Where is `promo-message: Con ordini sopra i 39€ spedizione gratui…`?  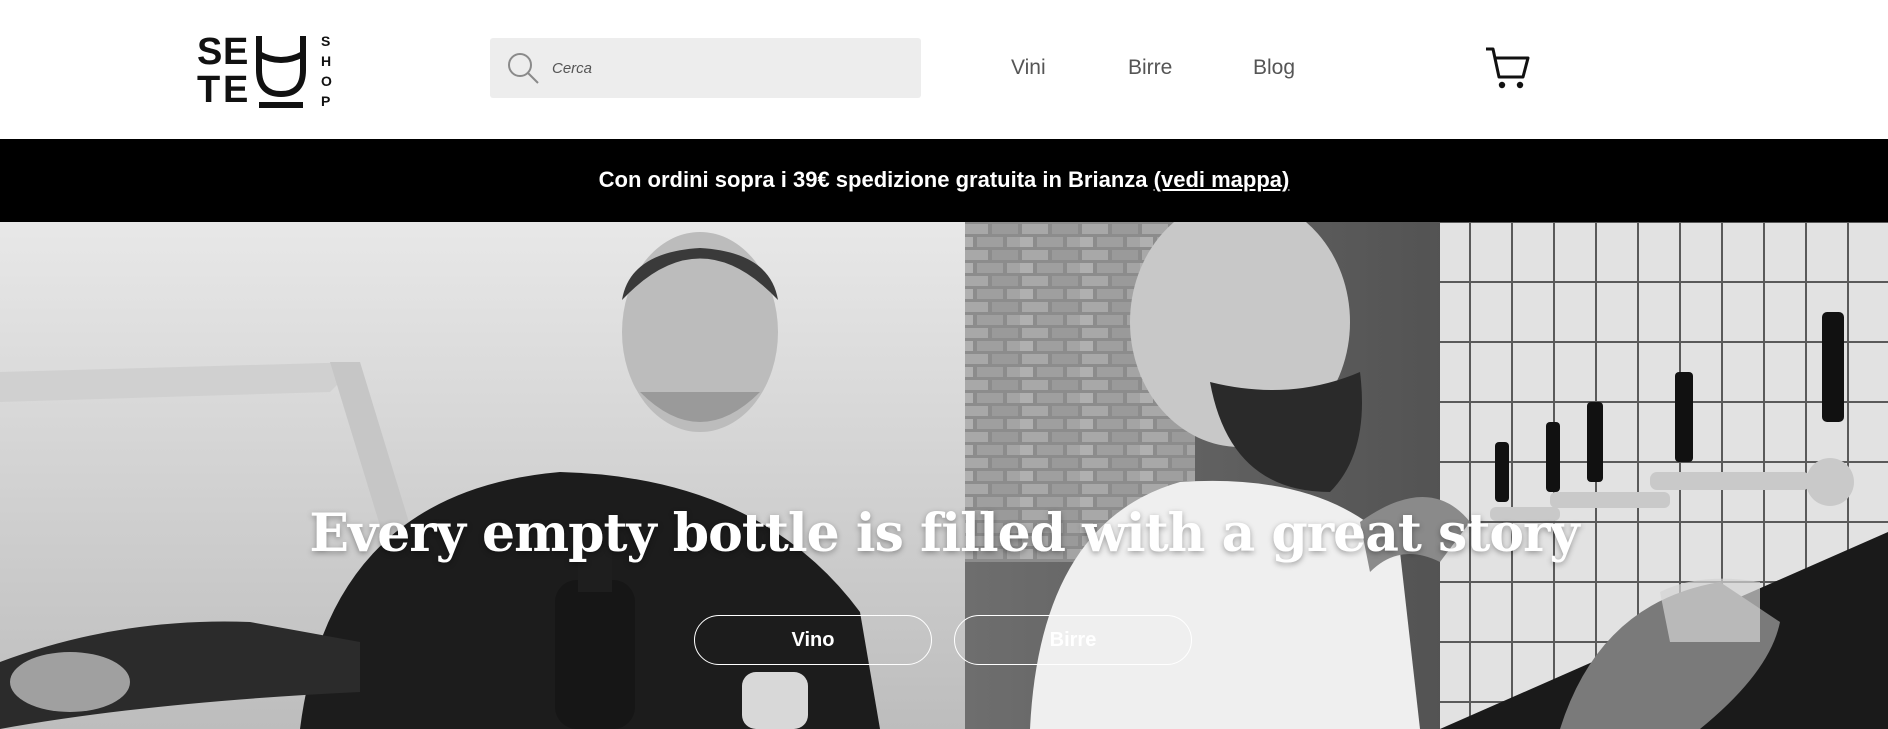 promo-message: Con ordini sopra i 39€ spedizione gratui… is located at coordinates (944, 180).